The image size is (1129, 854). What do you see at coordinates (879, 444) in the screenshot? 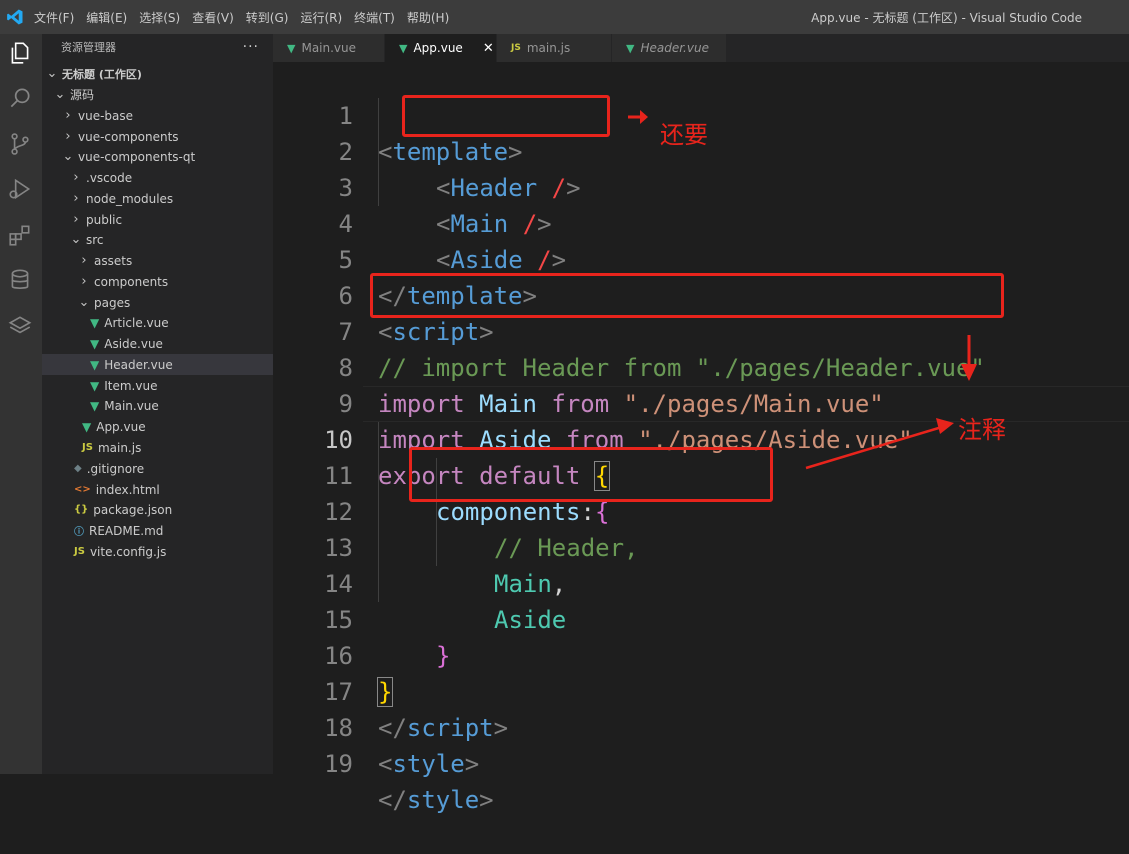
I see `arrow-diagonal-icon` at bounding box center [879, 444].